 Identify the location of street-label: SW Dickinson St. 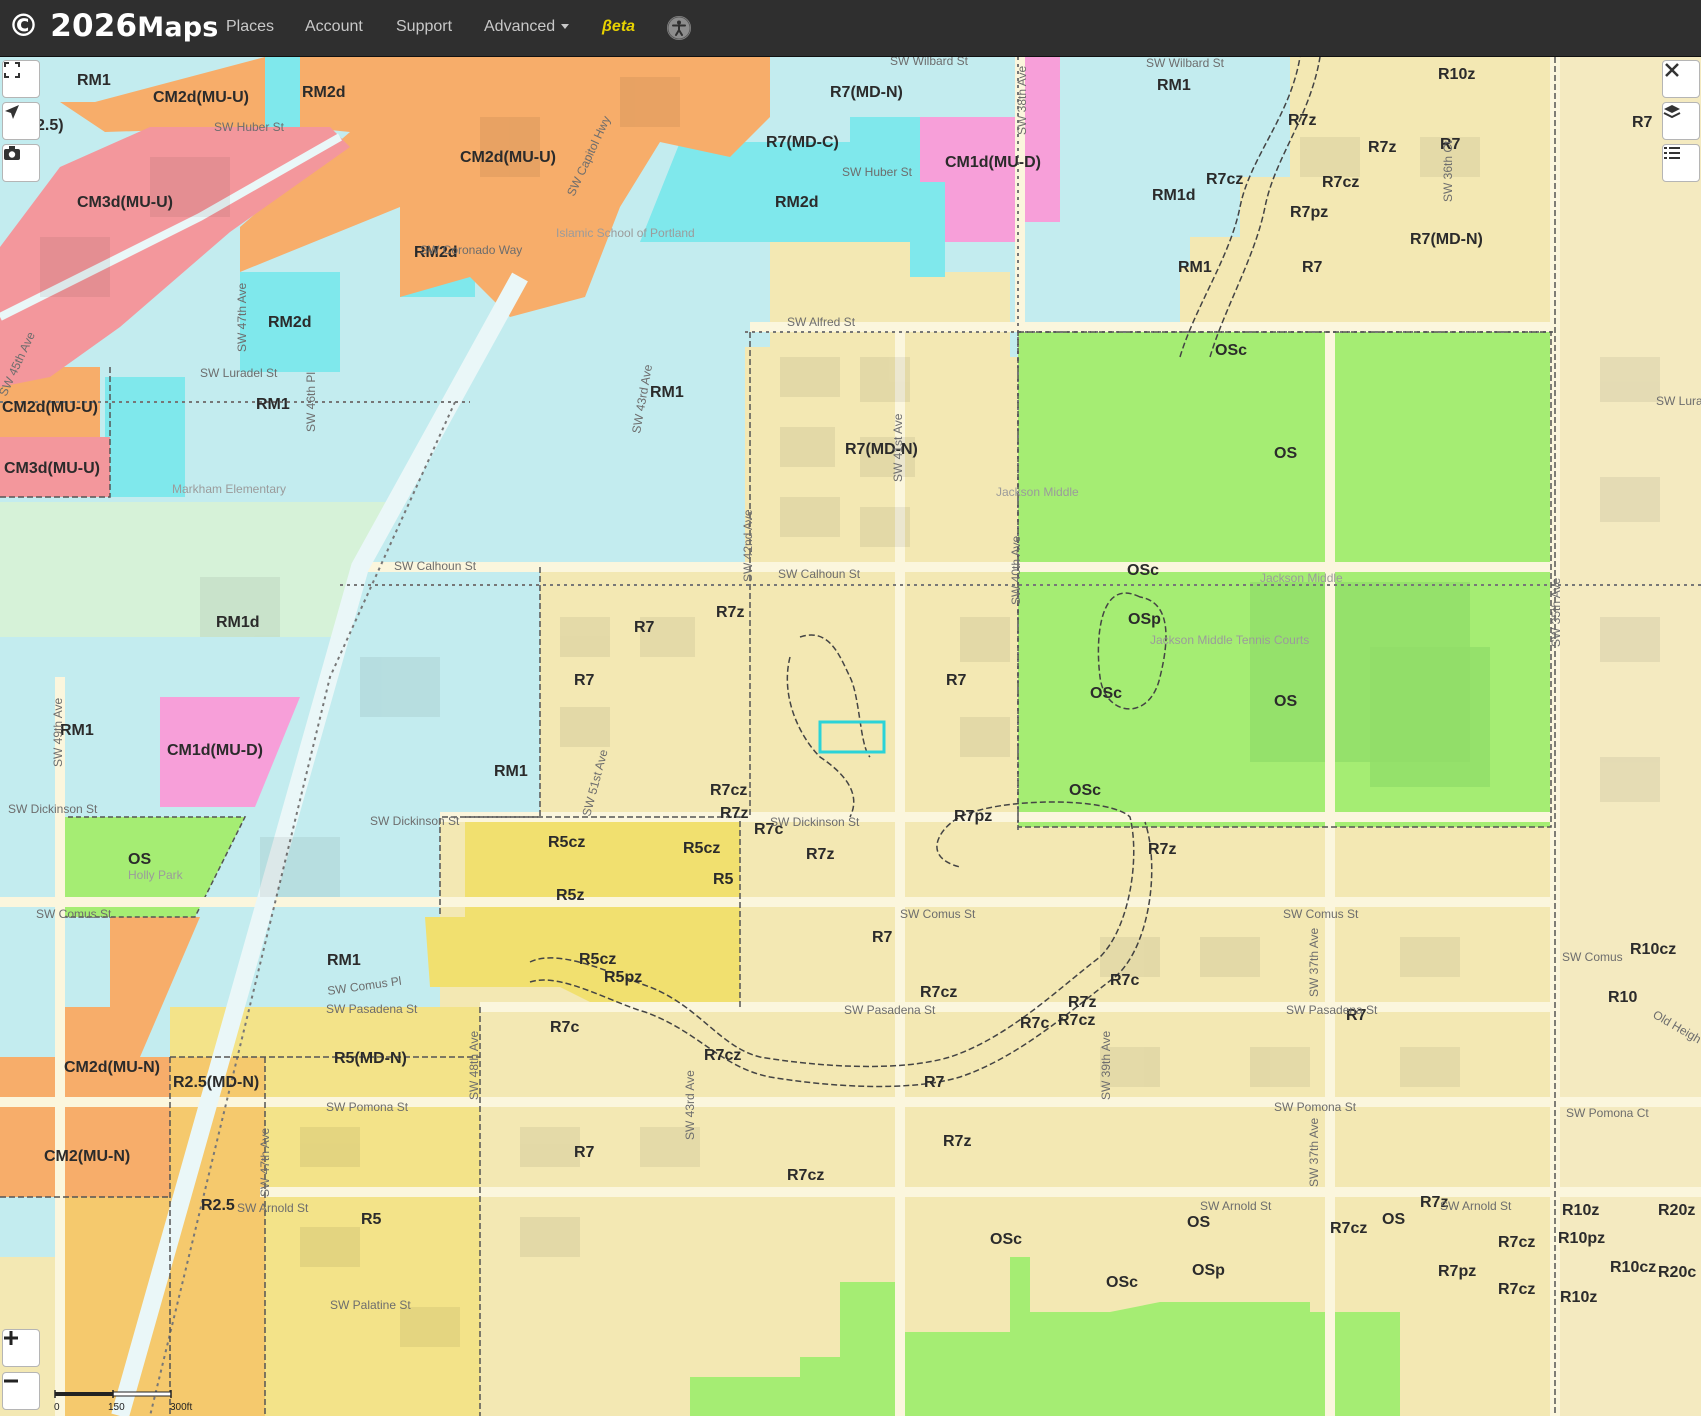
(415, 821).